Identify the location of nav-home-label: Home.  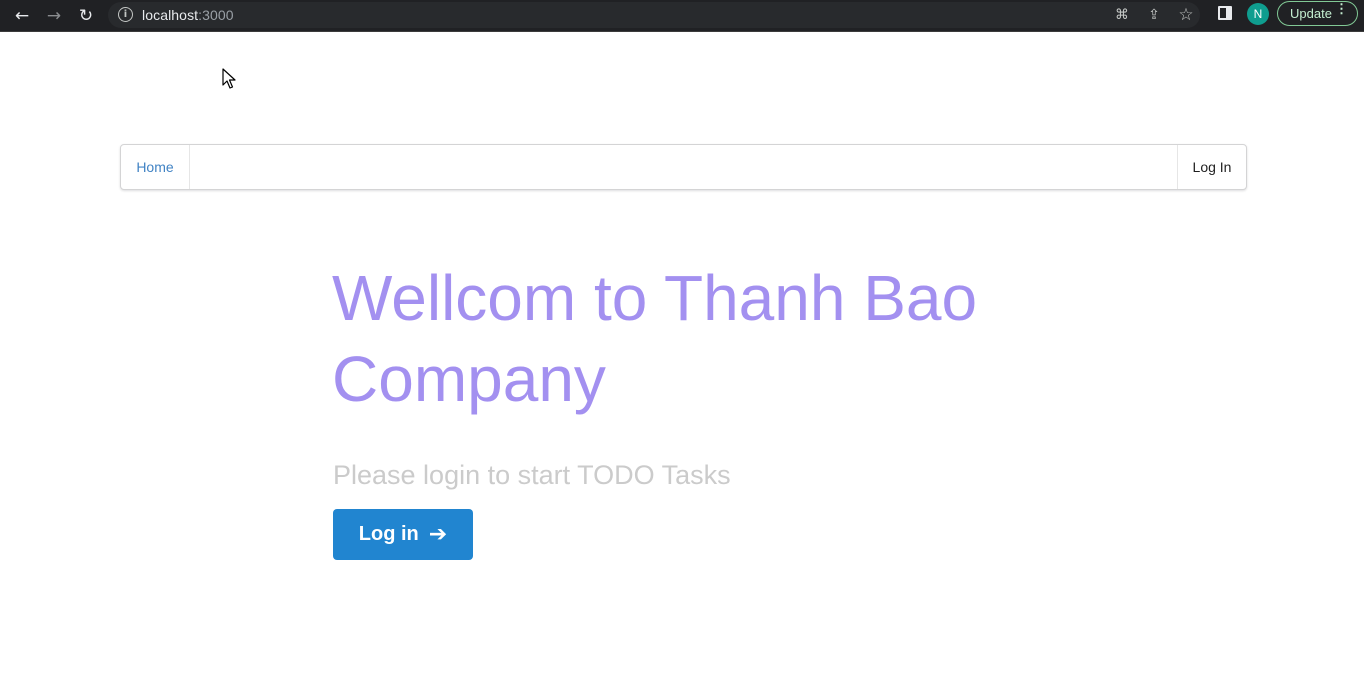
(155, 167).